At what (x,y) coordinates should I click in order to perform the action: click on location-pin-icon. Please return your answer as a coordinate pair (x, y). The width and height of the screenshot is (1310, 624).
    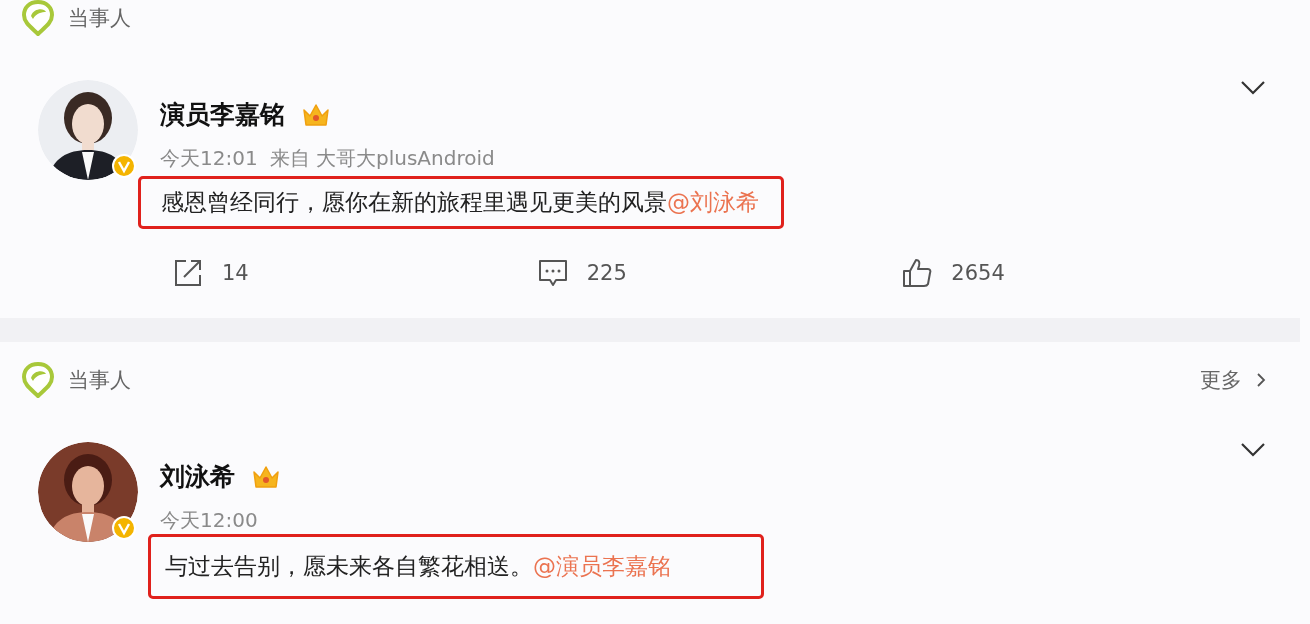
    Looking at the image, I should click on (38, 380).